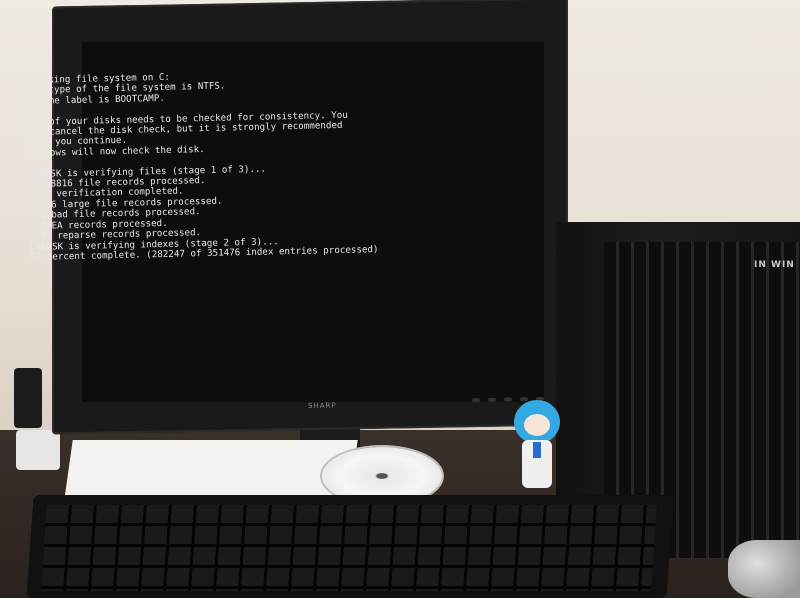 The width and height of the screenshot is (800, 598). I want to click on pc-case-logo: IN WIN, so click(774, 265).